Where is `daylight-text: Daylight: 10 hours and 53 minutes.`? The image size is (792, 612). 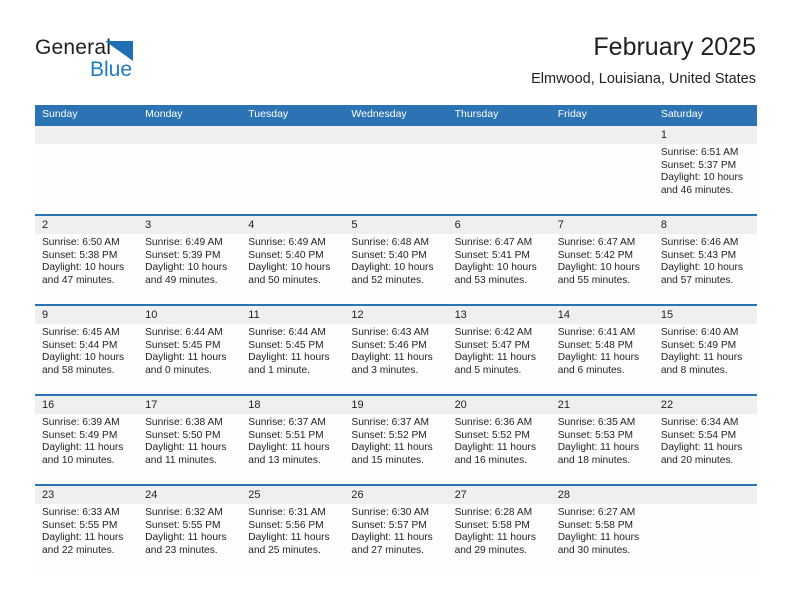 daylight-text: Daylight: 10 hours and 53 minutes. is located at coordinates (495, 274).